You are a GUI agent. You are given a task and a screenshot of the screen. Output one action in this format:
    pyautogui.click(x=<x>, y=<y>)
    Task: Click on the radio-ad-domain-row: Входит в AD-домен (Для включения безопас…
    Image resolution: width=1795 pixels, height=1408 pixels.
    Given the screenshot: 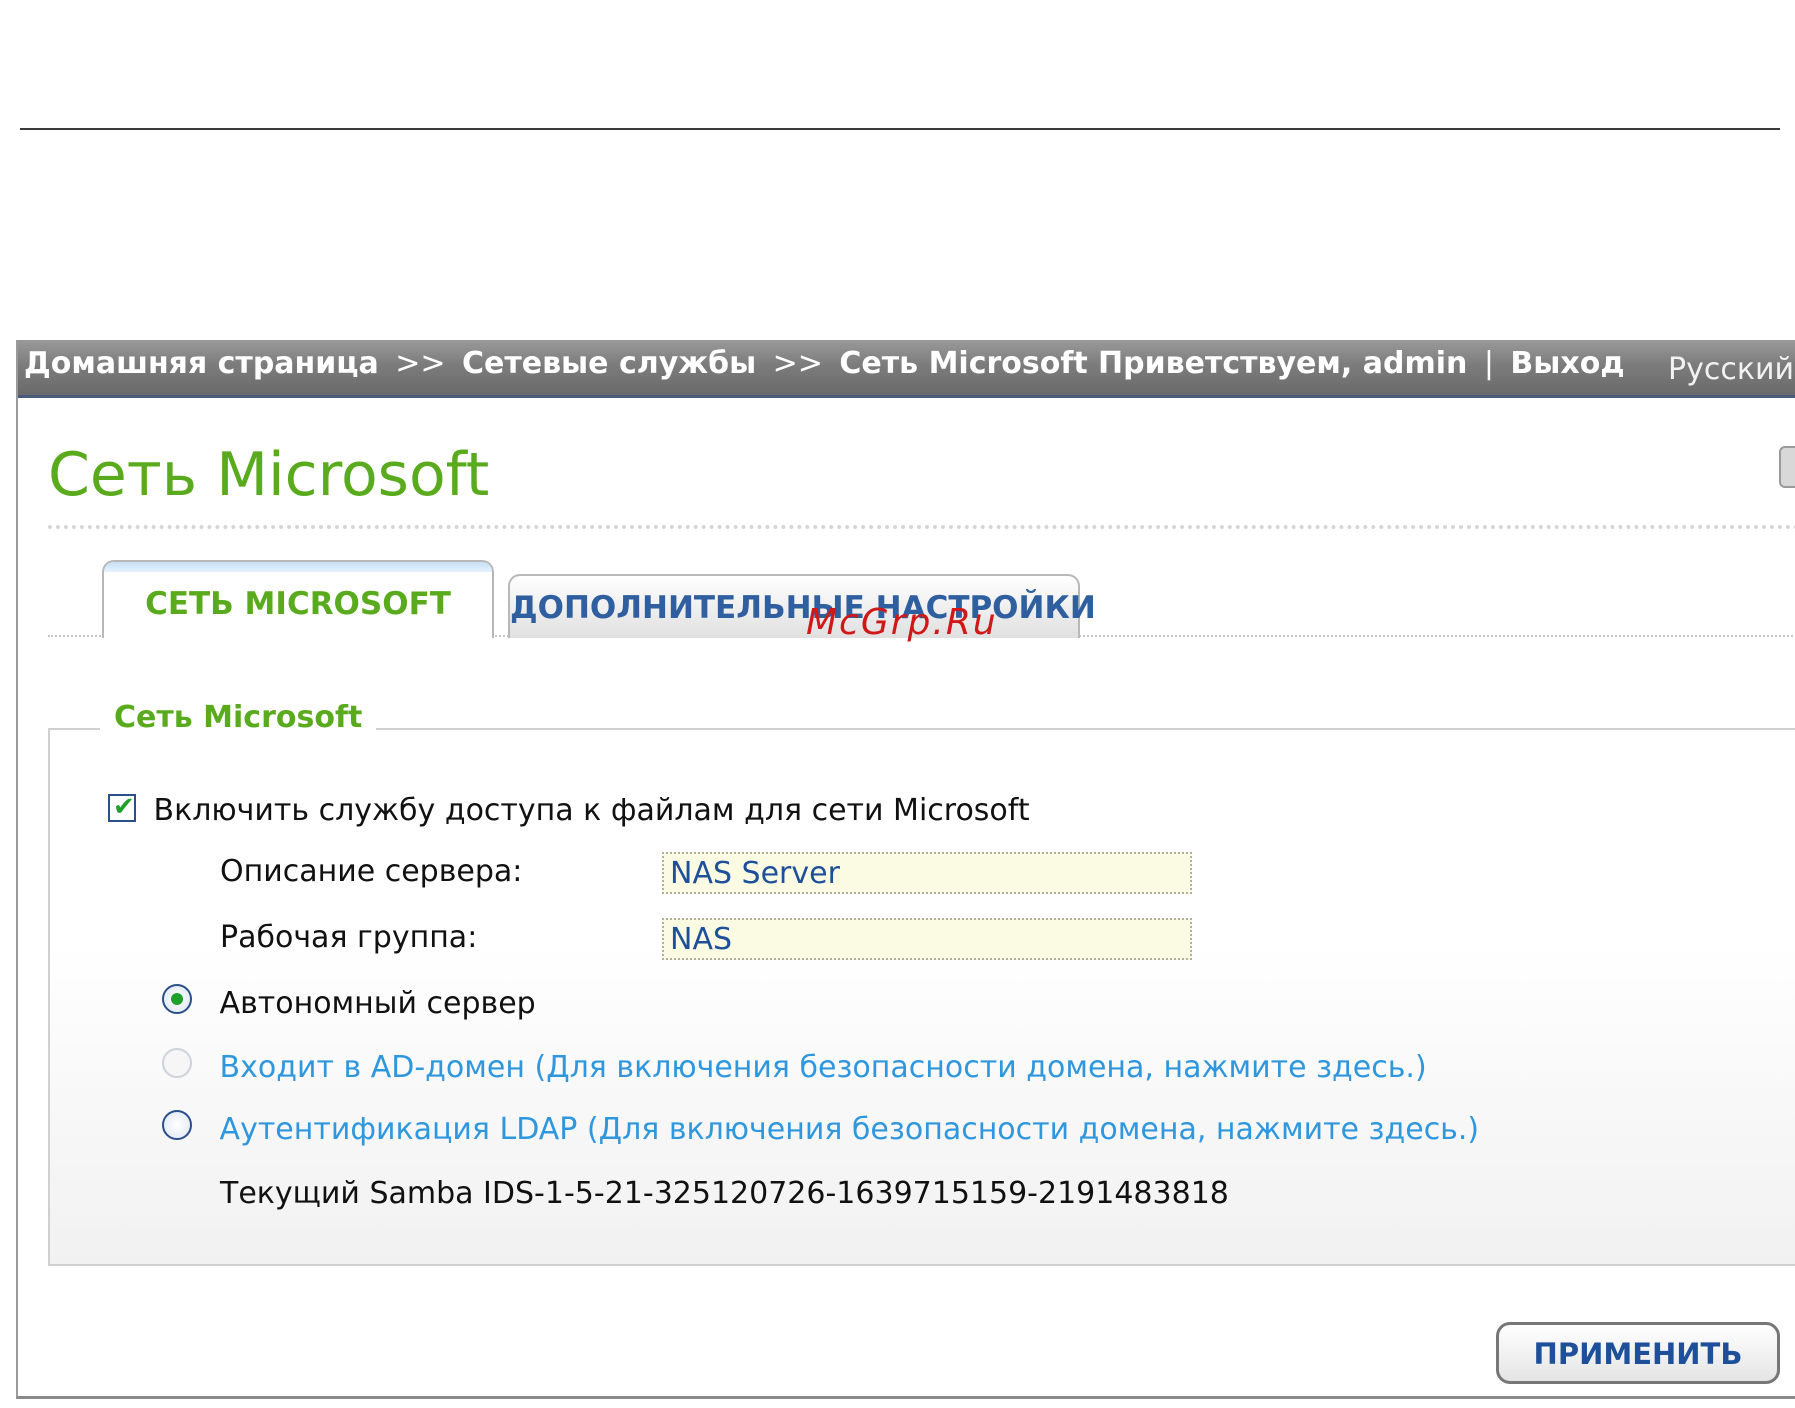 What is the action you would take?
    pyautogui.click(x=794, y=1066)
    